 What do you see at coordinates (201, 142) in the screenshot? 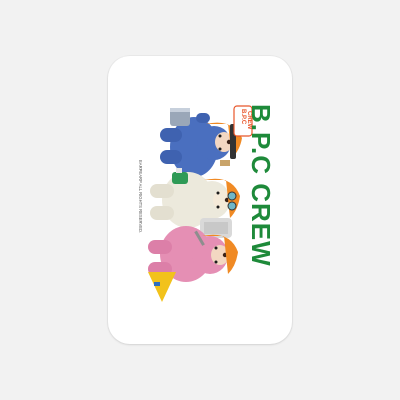
I see `blue-bear-figure` at bounding box center [201, 142].